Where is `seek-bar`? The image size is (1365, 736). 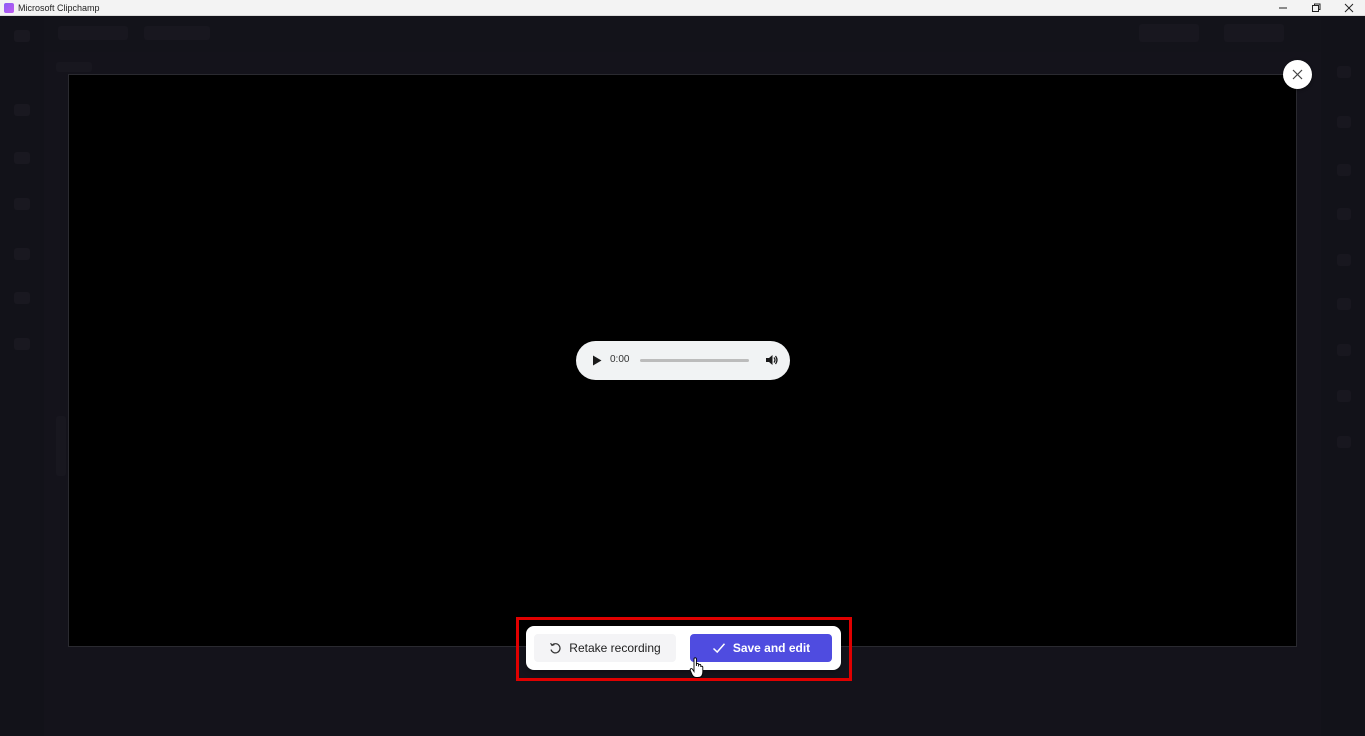 seek-bar is located at coordinates (694, 360).